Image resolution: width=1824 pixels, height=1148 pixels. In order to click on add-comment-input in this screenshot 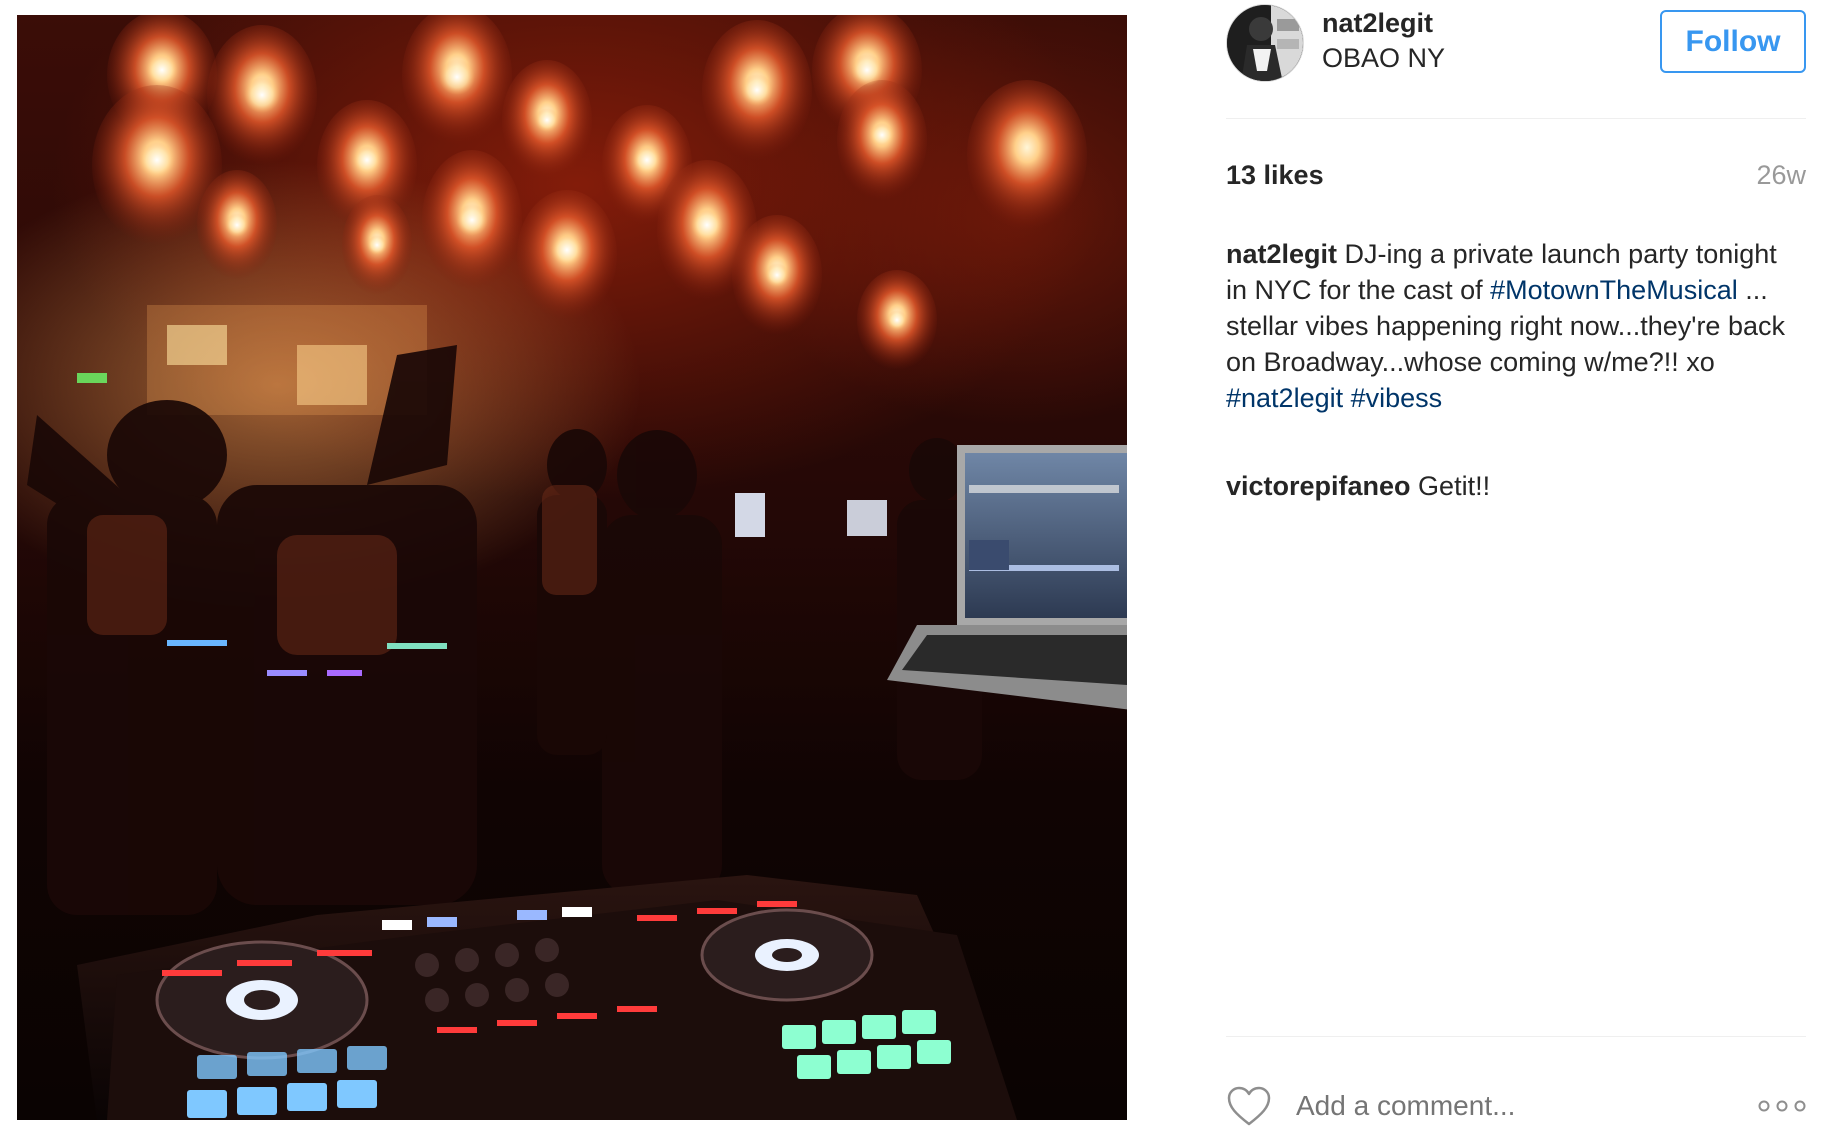, I will do `click(1496, 1106)`.